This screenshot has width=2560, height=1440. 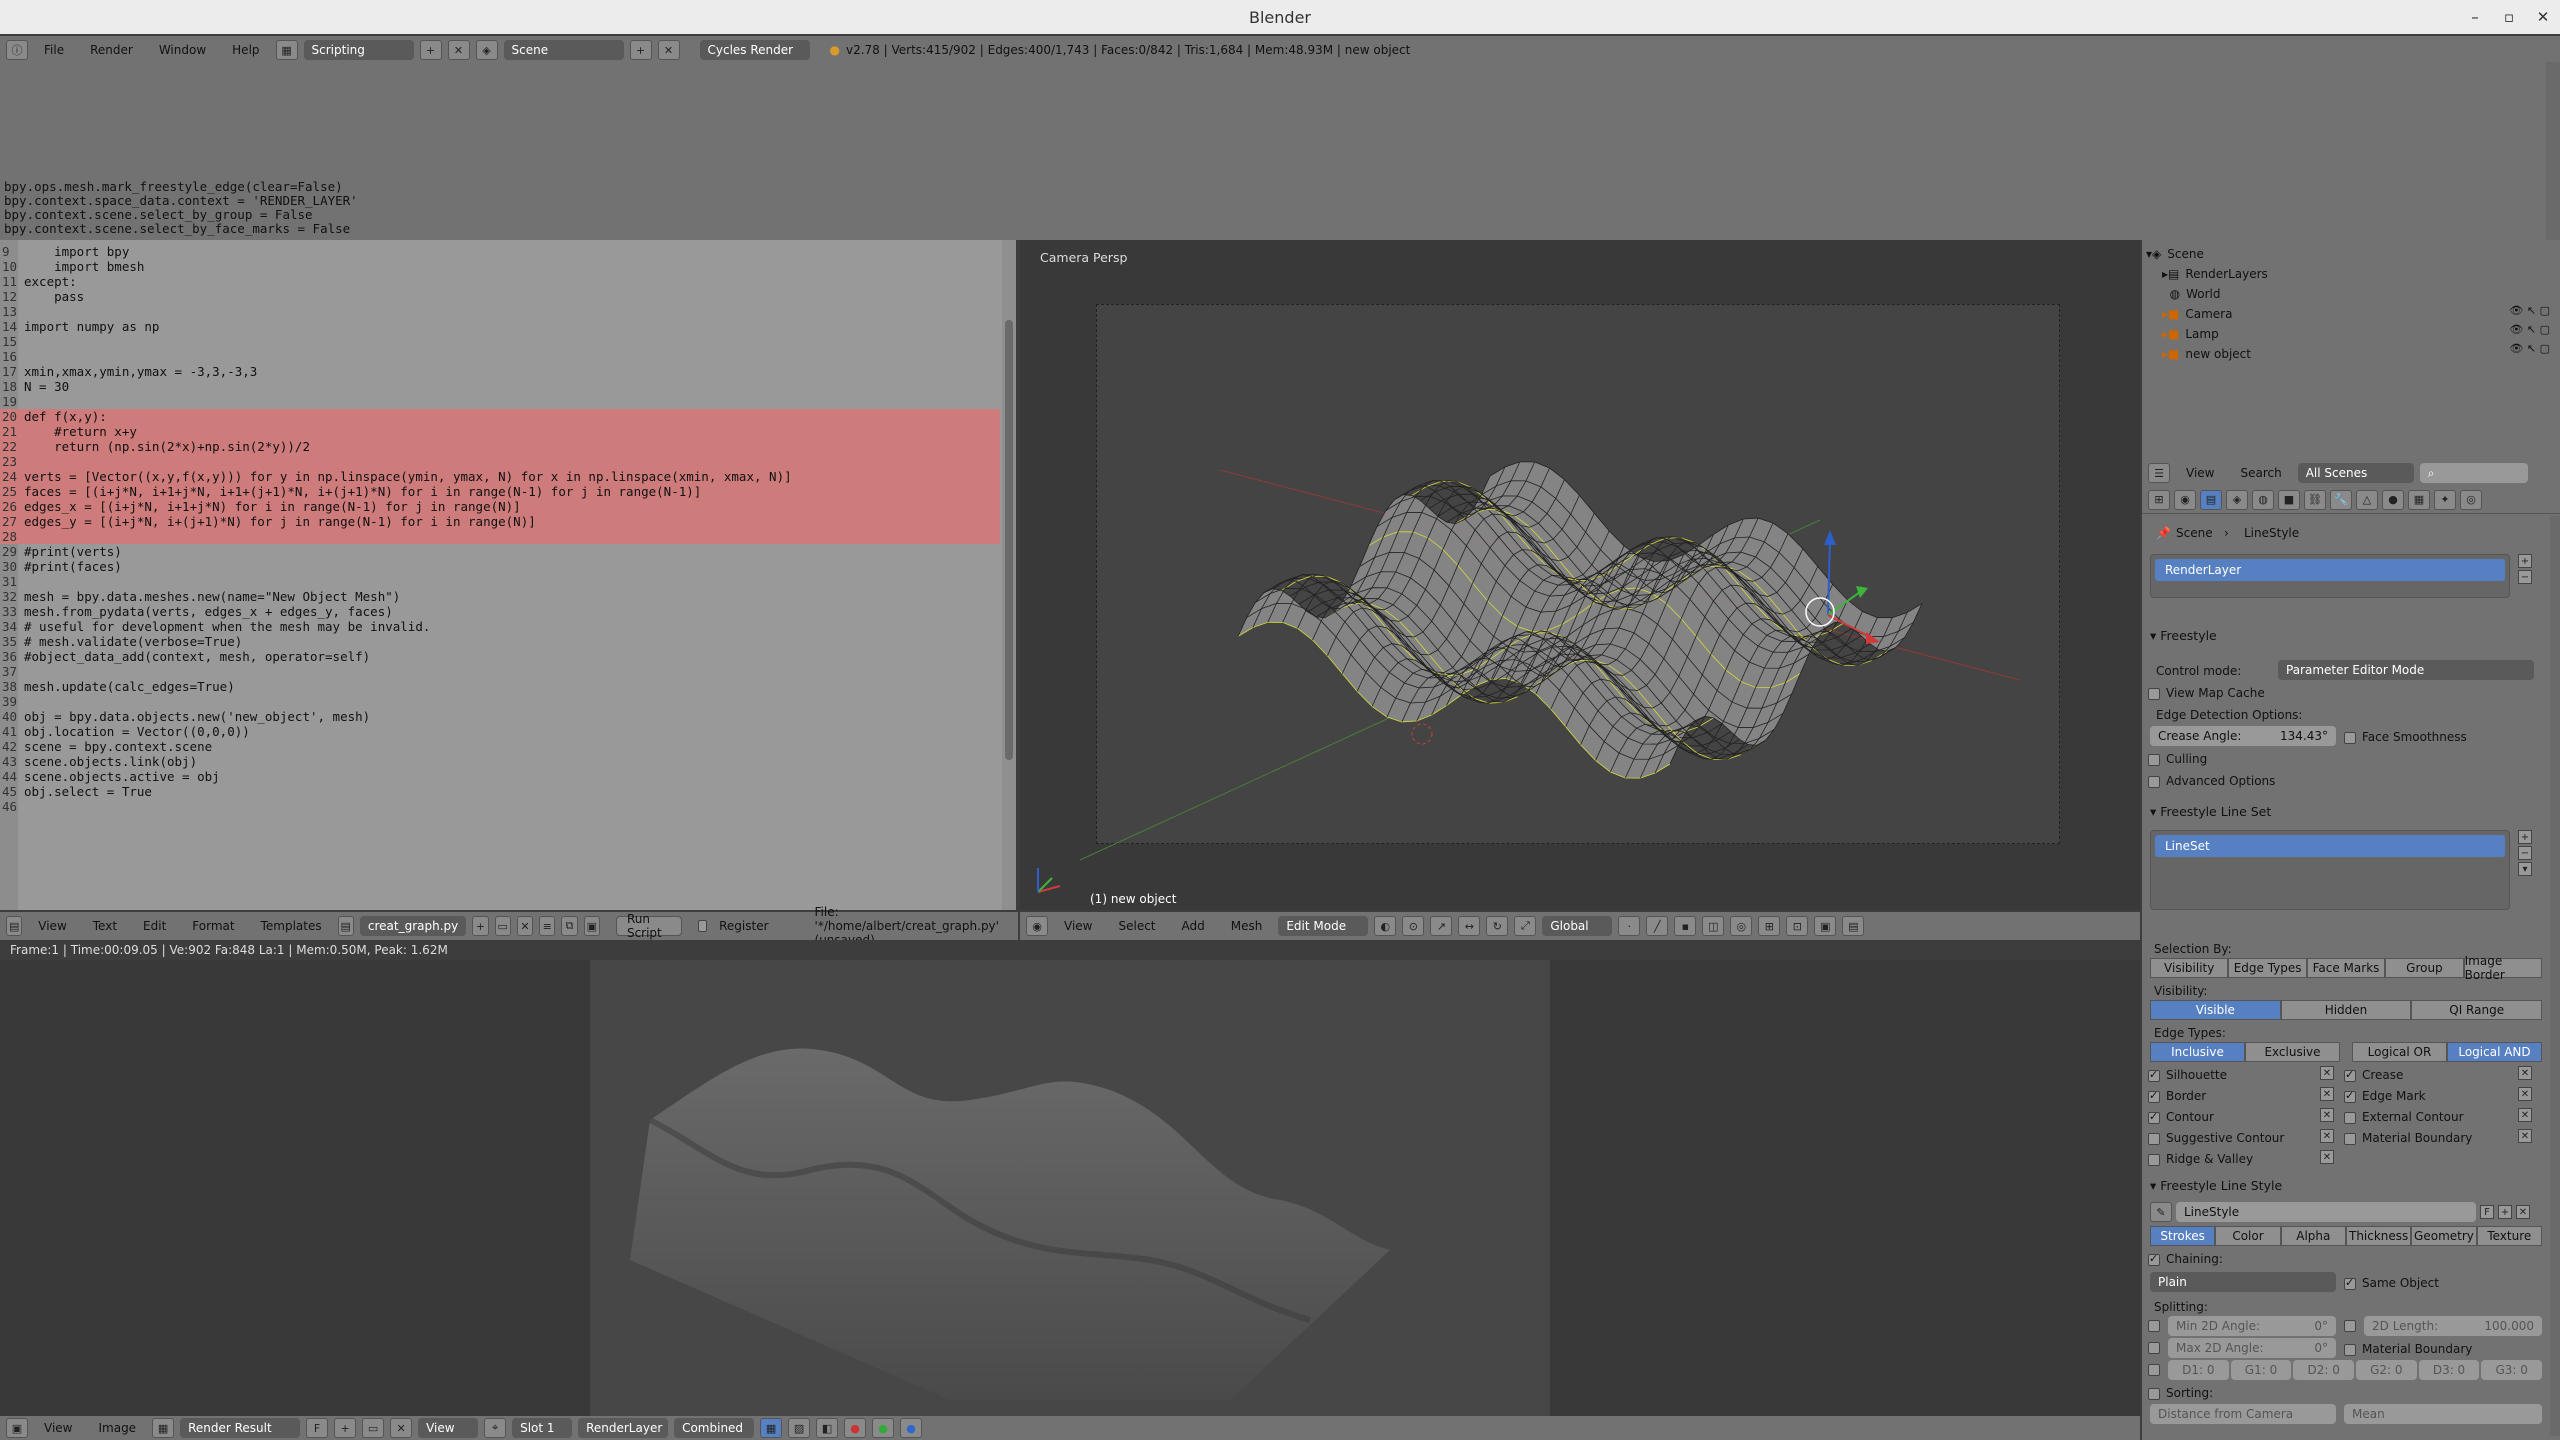 I want to click on edge-tab-exclusive: Exclusive, so click(x=2292, y=1052).